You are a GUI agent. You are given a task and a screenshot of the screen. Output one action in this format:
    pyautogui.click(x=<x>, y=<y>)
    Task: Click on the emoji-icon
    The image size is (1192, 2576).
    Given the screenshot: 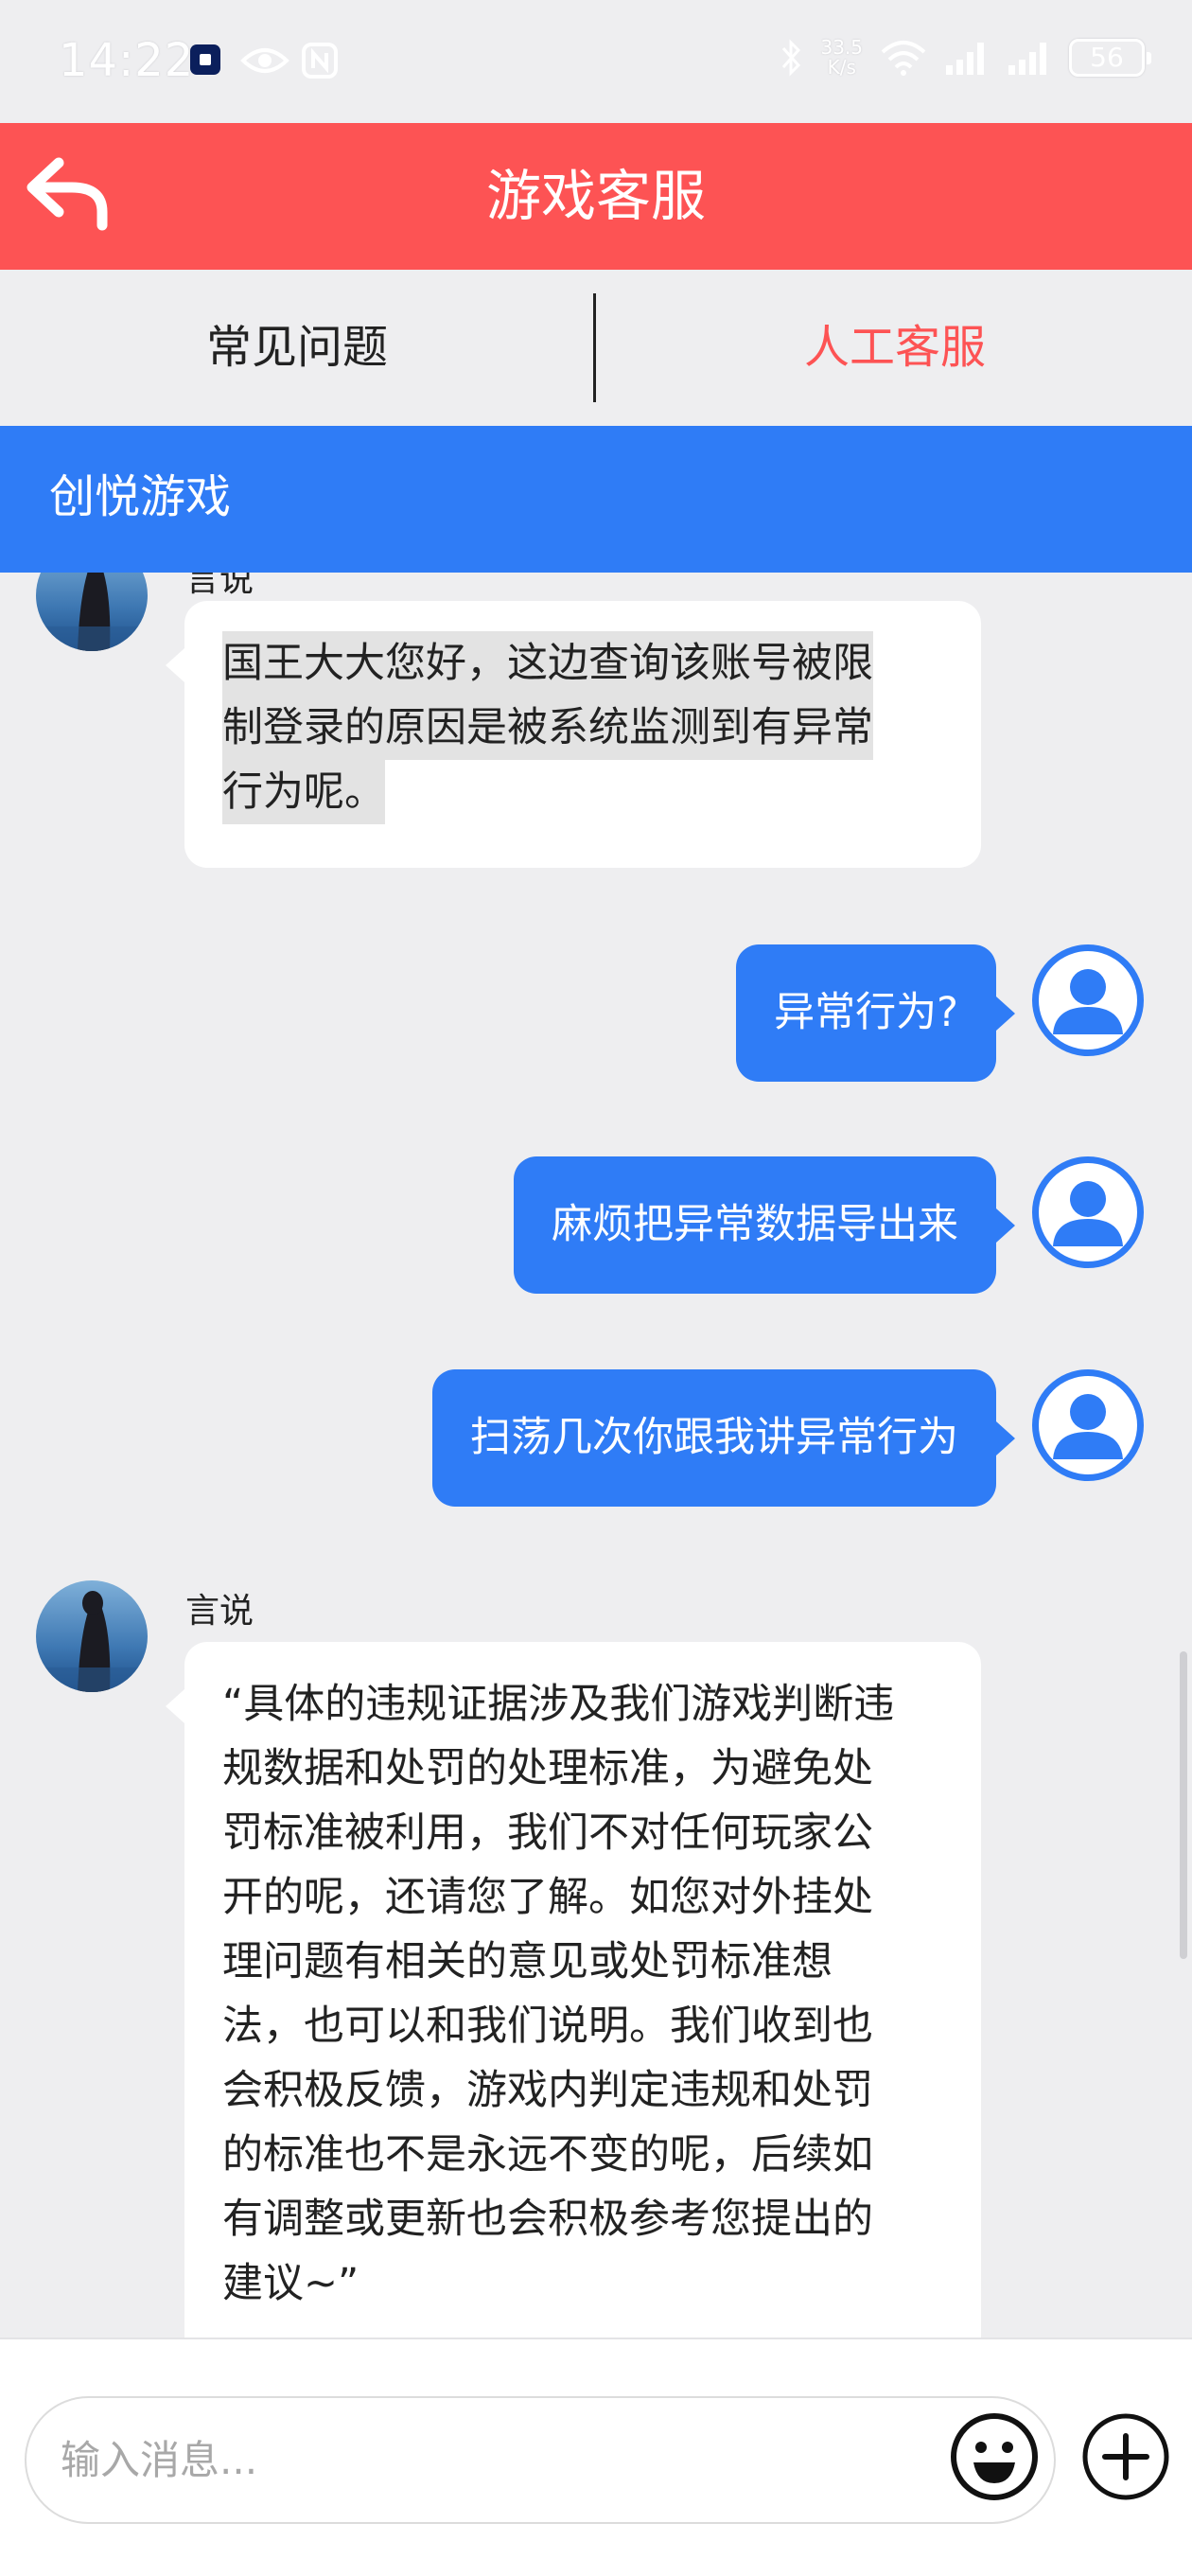 What is the action you would take?
    pyautogui.click(x=994, y=2456)
    